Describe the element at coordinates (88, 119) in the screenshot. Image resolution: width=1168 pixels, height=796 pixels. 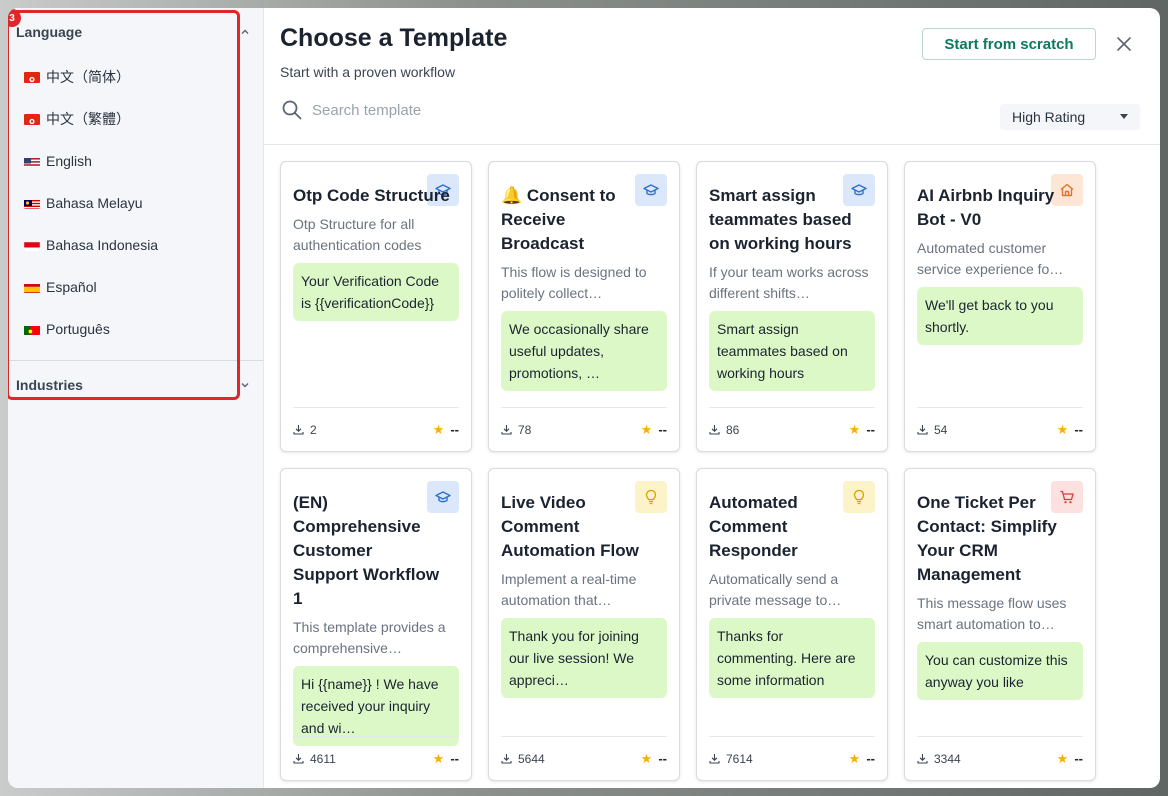
I see `language-label: 中文（繁體）` at that location.